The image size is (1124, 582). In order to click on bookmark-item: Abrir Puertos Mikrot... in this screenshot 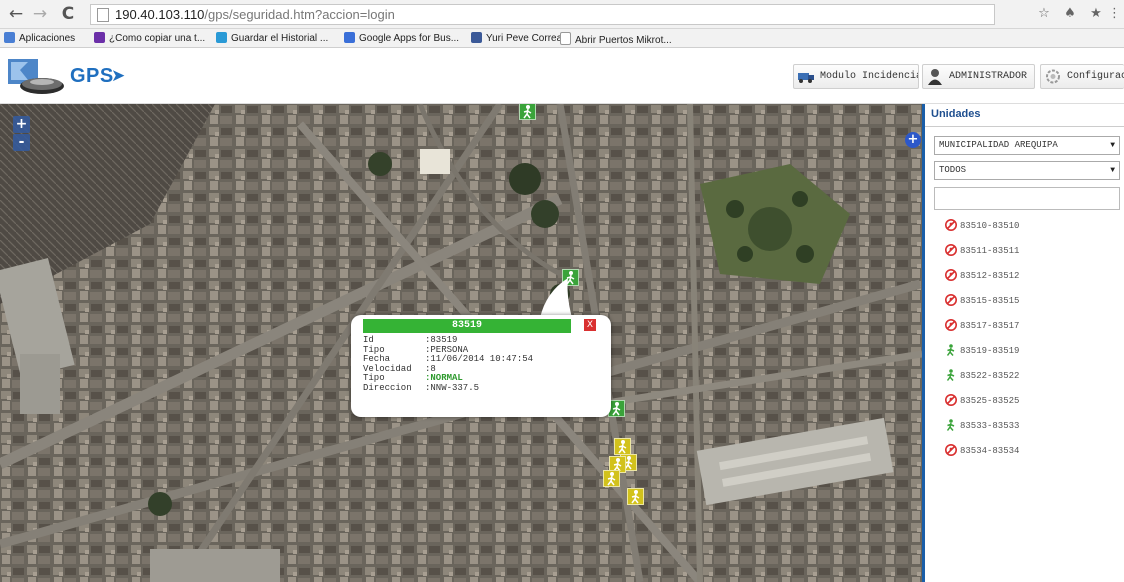, I will do `click(616, 39)`.